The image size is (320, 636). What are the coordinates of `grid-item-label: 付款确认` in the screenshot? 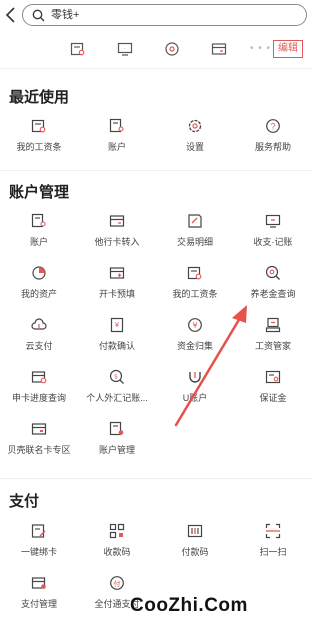 It's located at (116, 346).